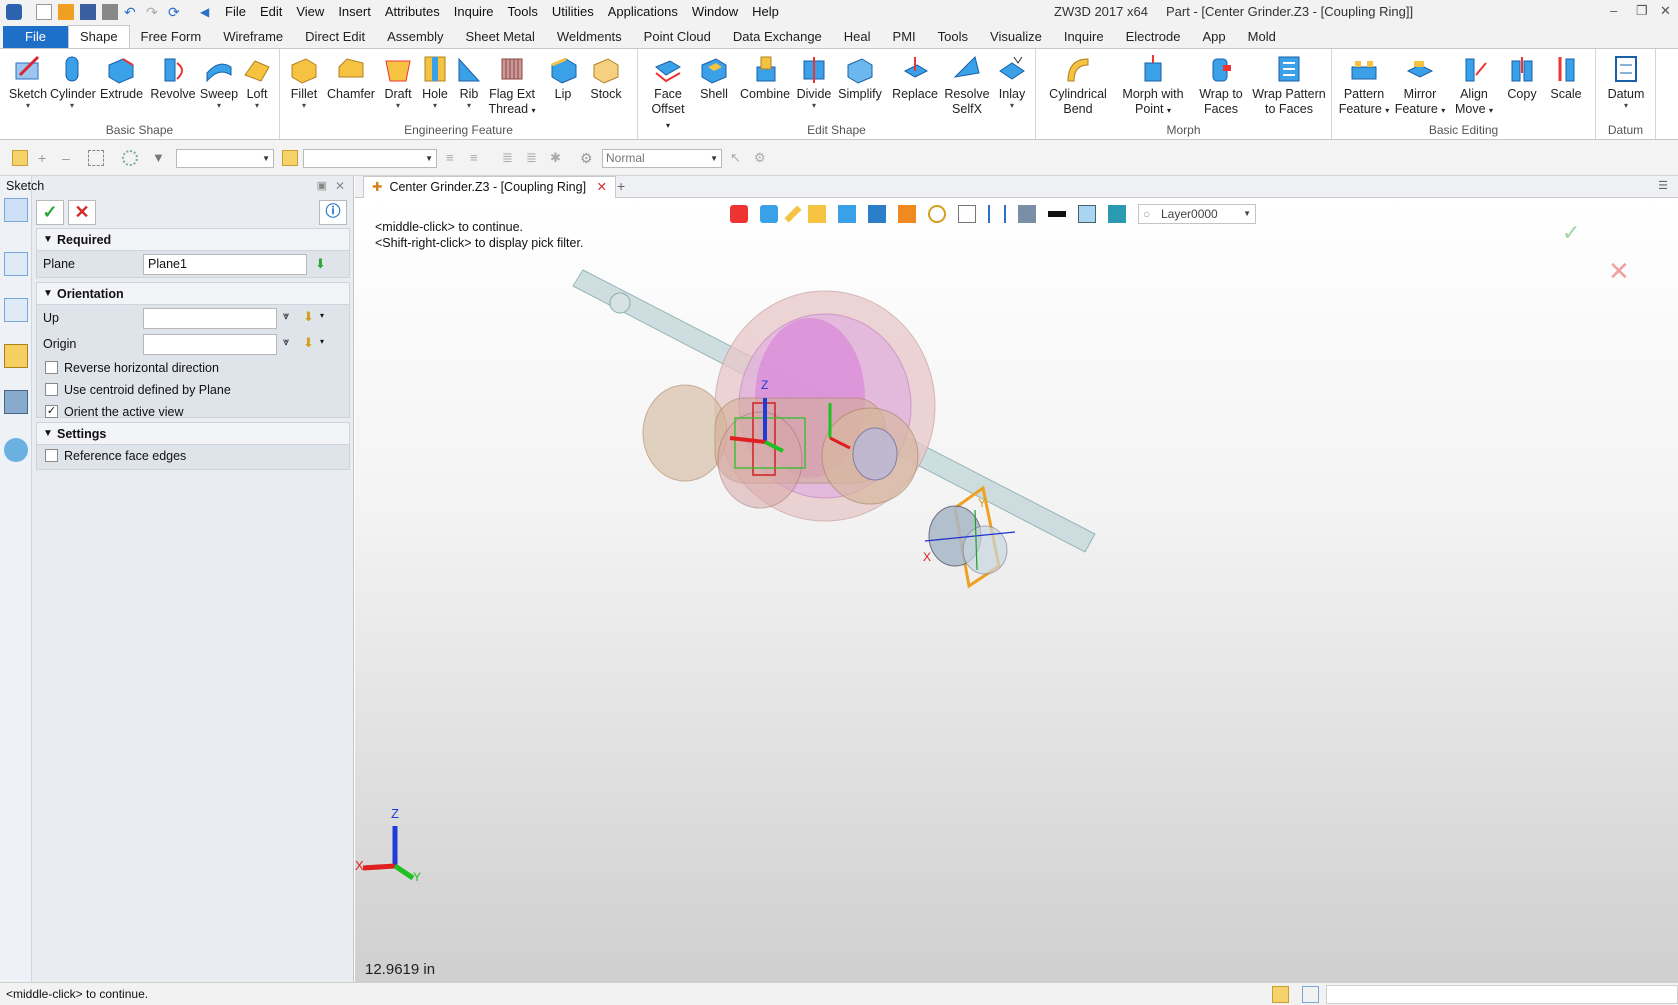 This screenshot has width=1678, height=1005. What do you see at coordinates (1153, 85) in the screenshot?
I see `morph-with-point-button: Morph with Point ▾` at bounding box center [1153, 85].